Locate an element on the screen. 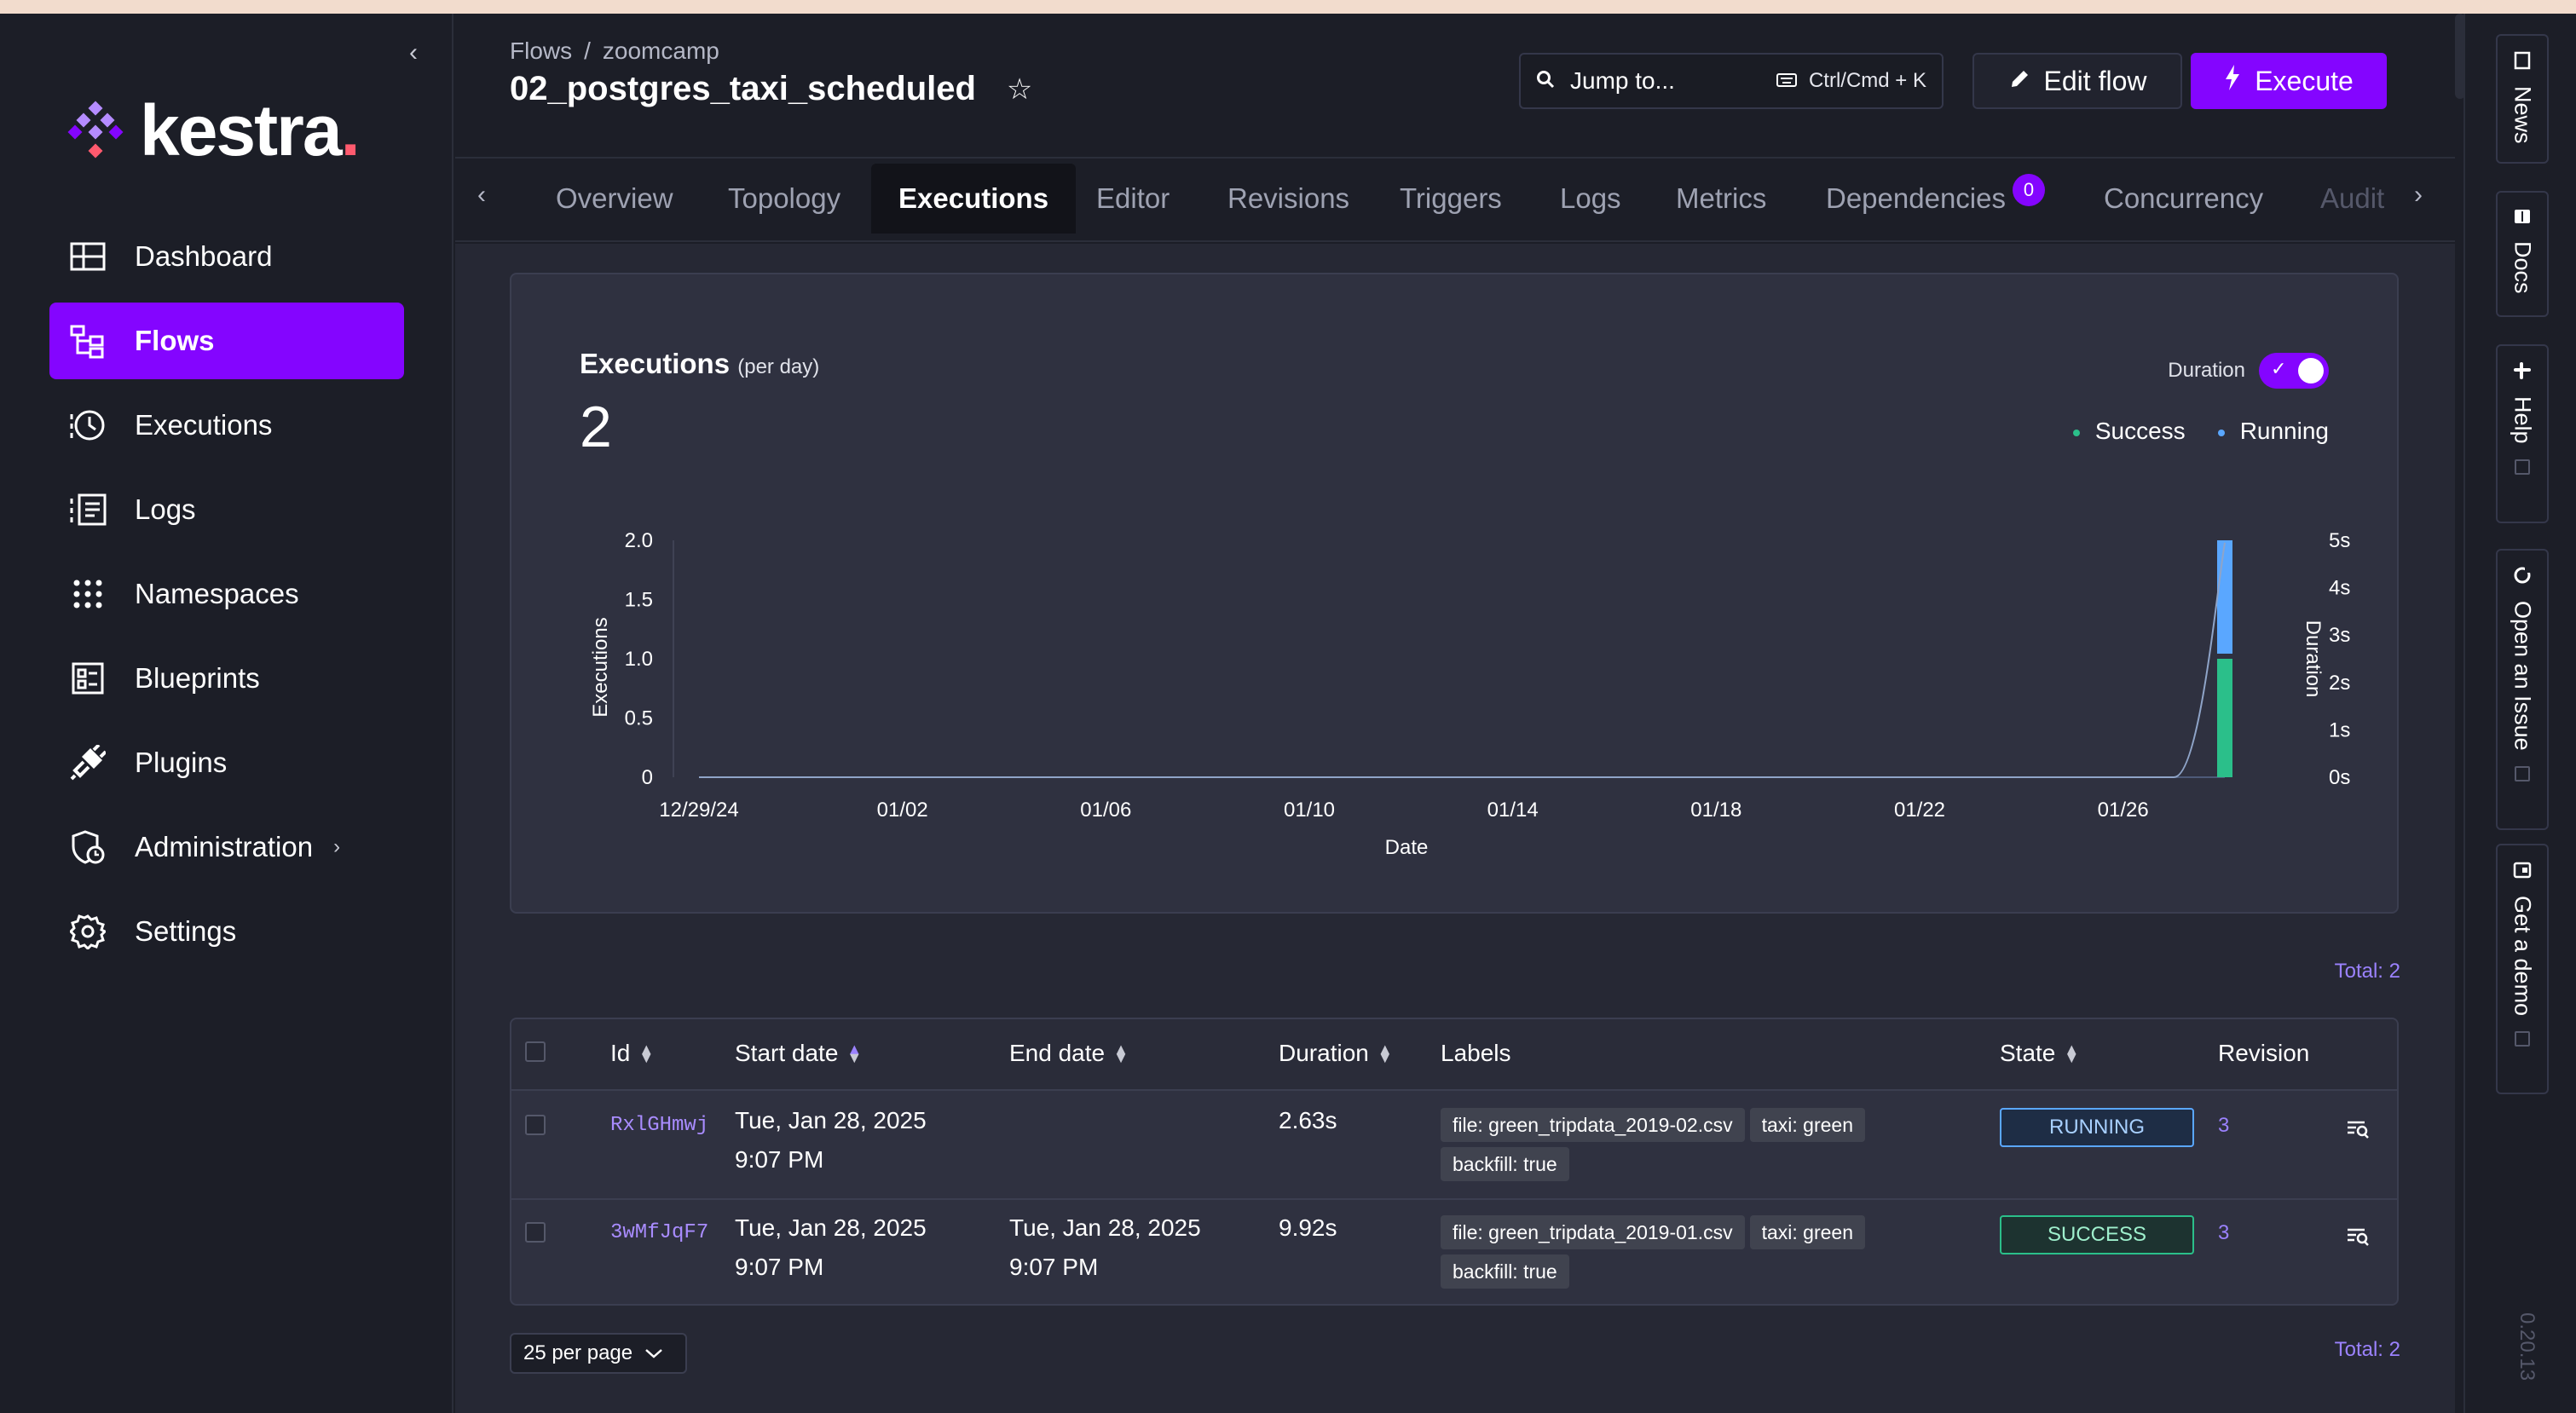  sidebar-item-blueprints: Blueprints is located at coordinates (226, 679).